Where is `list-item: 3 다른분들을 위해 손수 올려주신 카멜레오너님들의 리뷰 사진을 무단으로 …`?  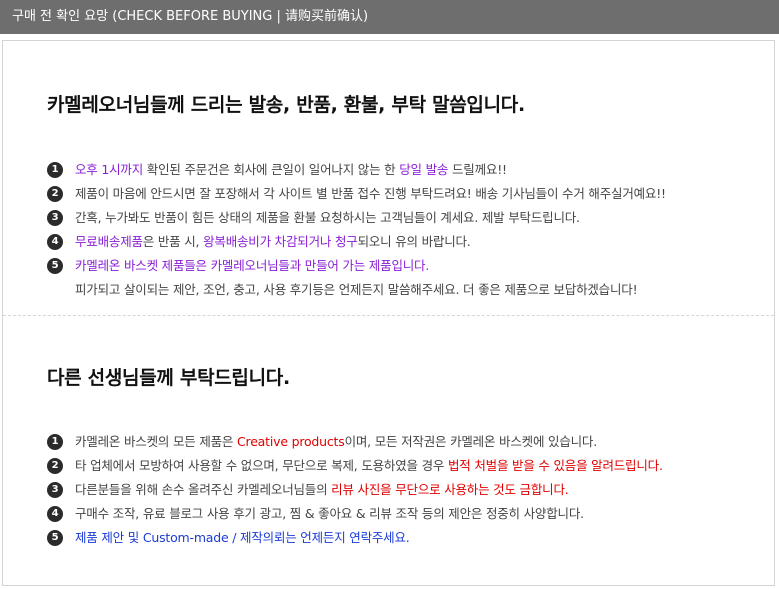
list-item: 3 다른분들을 위해 손수 올려주신 카멜레오너님들의 리뷰 사진을 무단으로 … is located at coordinates (355, 490).